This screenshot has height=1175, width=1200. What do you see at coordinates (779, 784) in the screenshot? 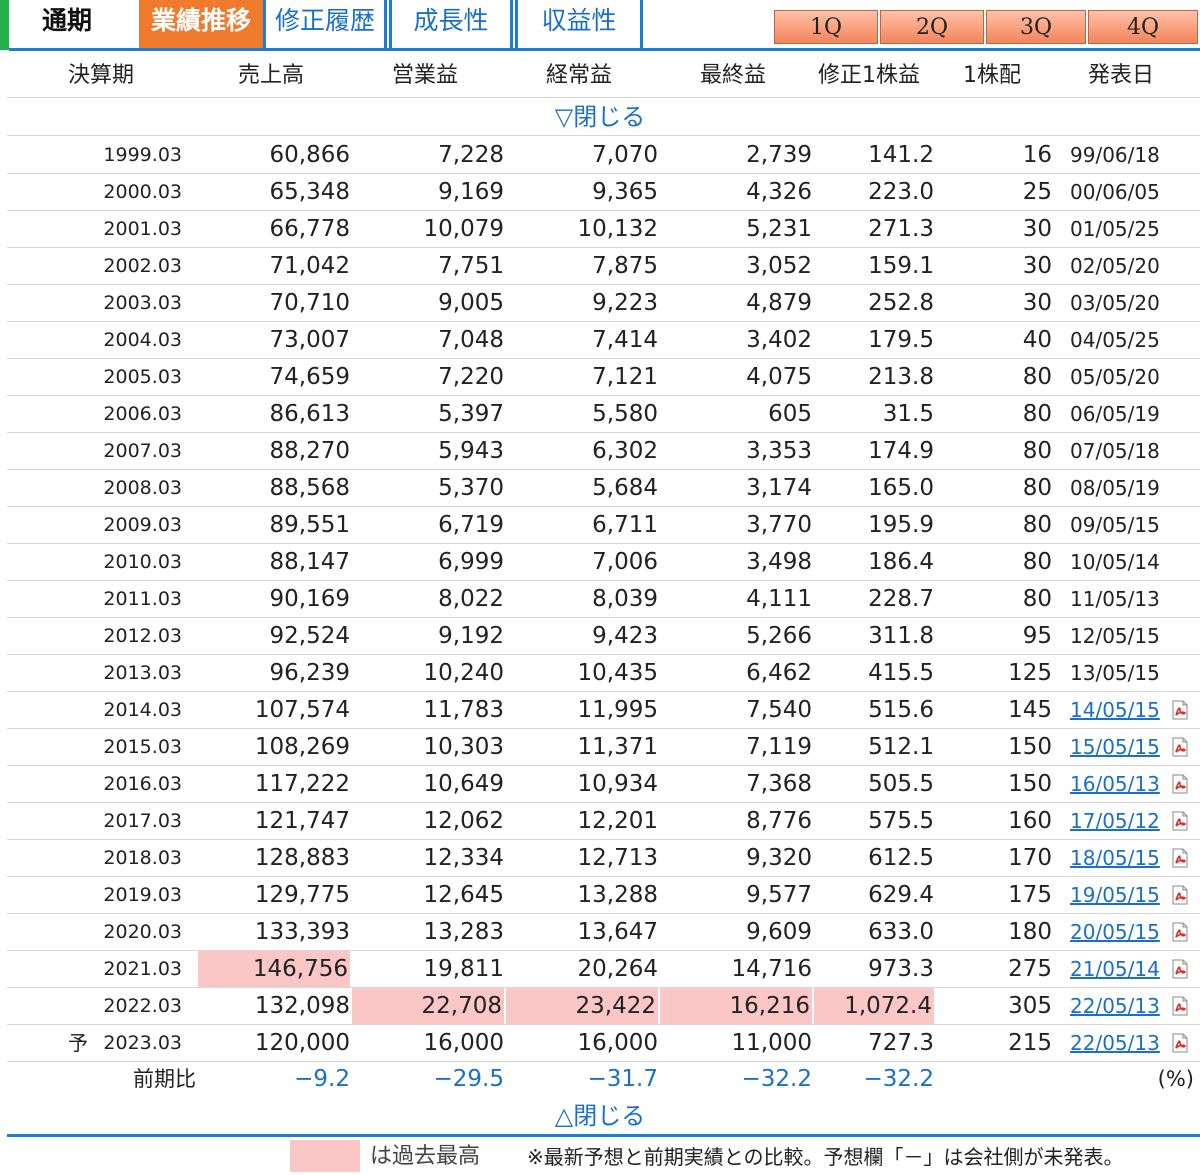
I see `cell-net-profit: 7,368` at bounding box center [779, 784].